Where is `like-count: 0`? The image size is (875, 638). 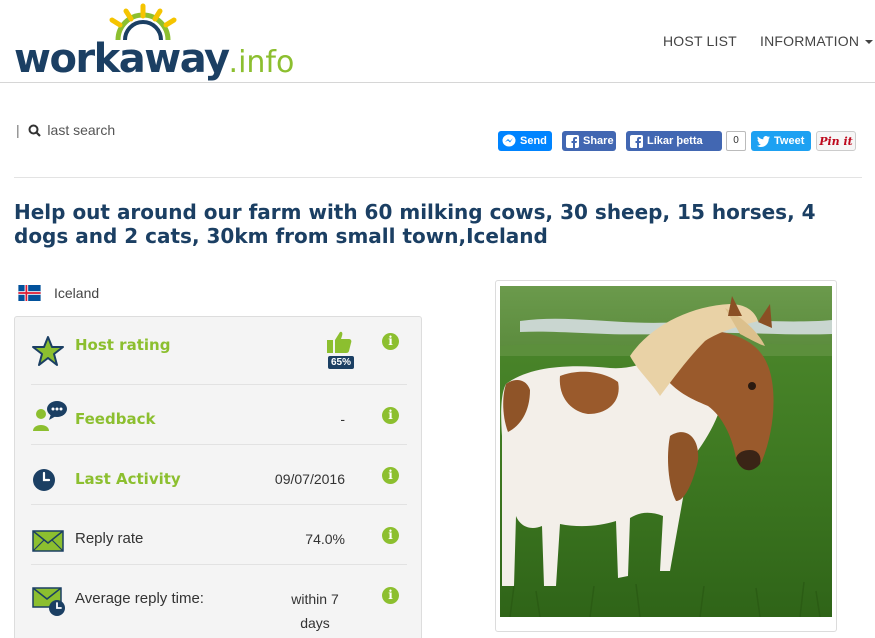
like-count: 0 is located at coordinates (736, 141).